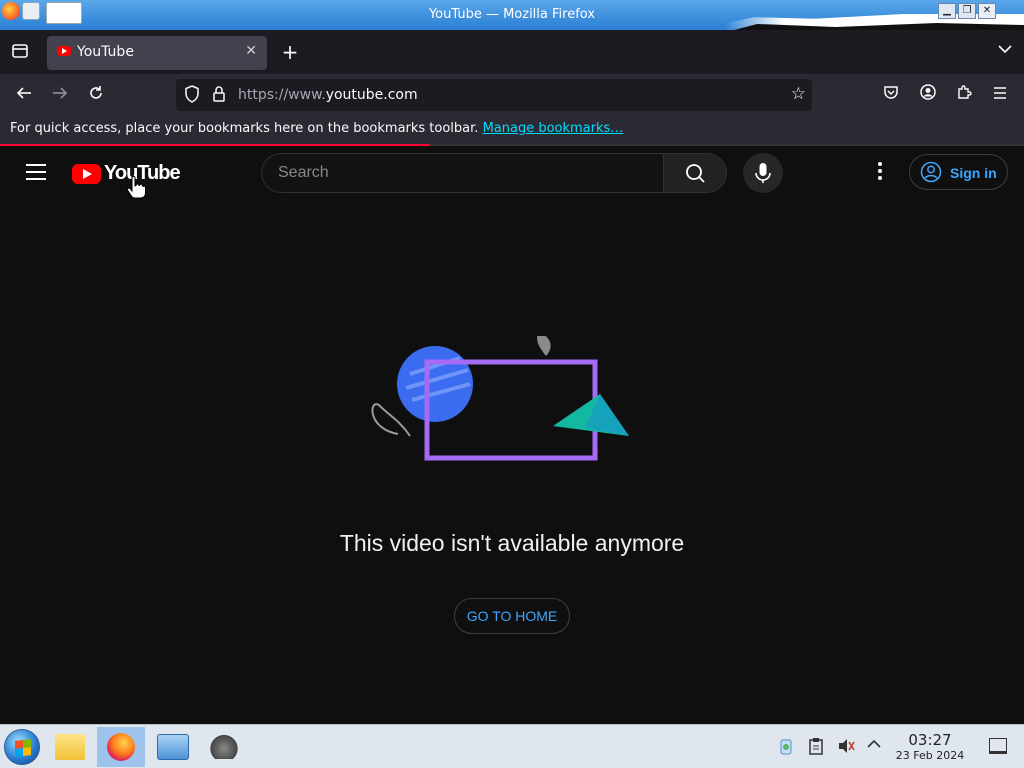 Image resolution: width=1024 pixels, height=768 pixels. I want to click on taskbar-gimp, so click(224, 747).